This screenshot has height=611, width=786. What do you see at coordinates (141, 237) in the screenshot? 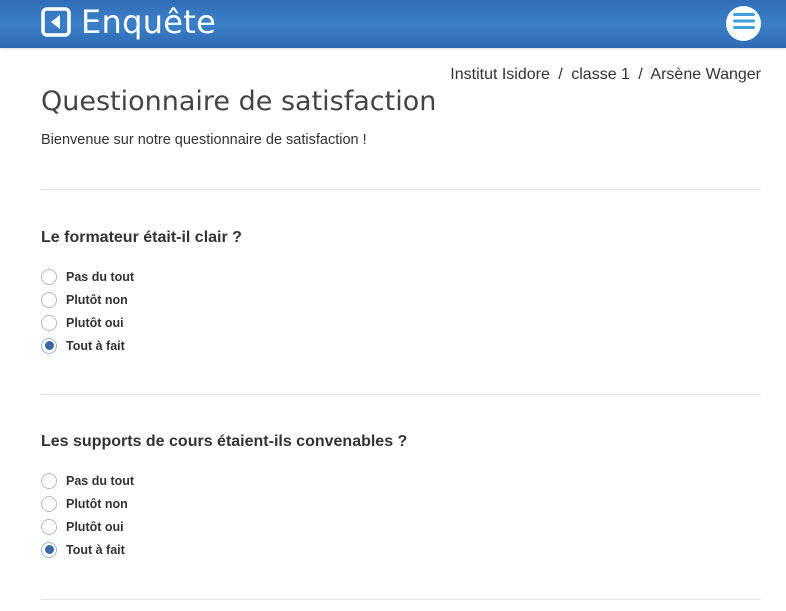
I see `question-title: Le formateur était-il clair ?` at bounding box center [141, 237].